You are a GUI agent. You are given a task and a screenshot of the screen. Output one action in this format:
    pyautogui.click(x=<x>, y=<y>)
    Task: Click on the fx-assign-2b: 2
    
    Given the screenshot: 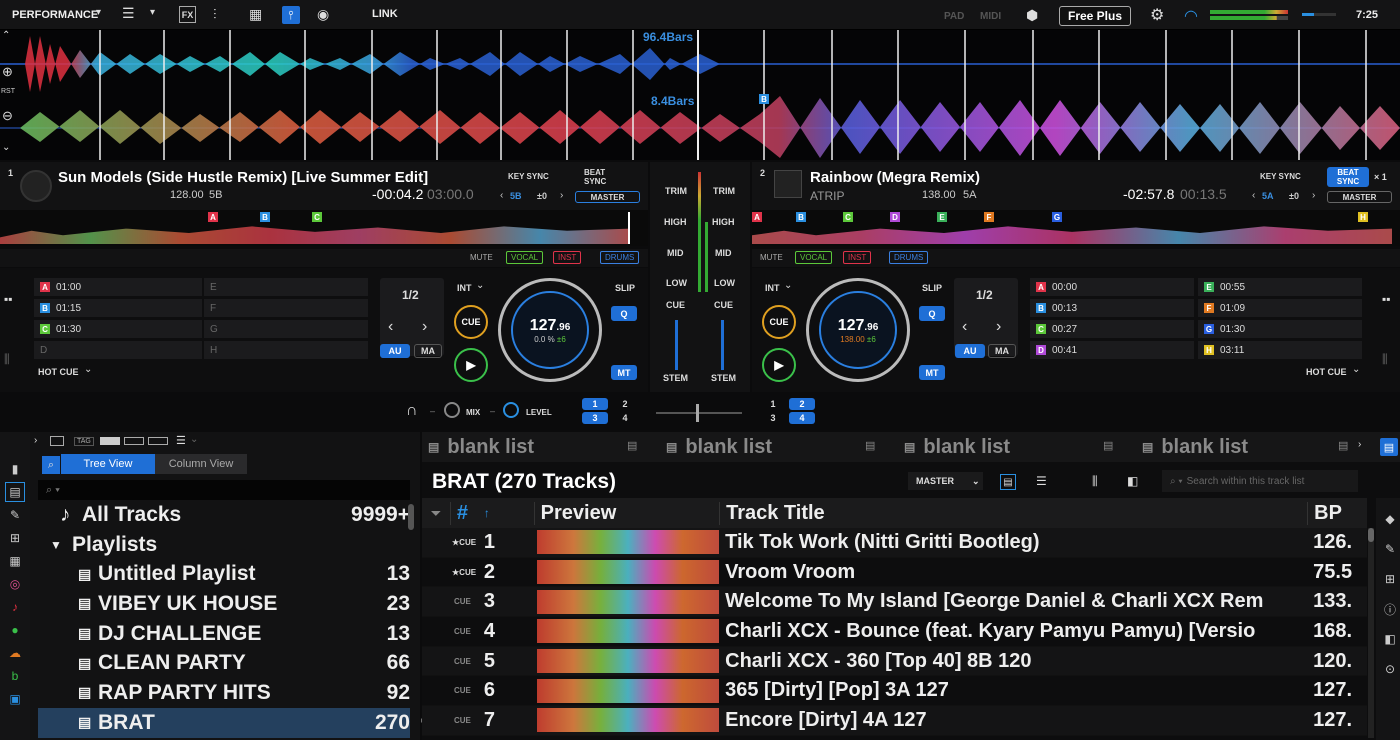 What is the action you would take?
    pyautogui.click(x=802, y=404)
    